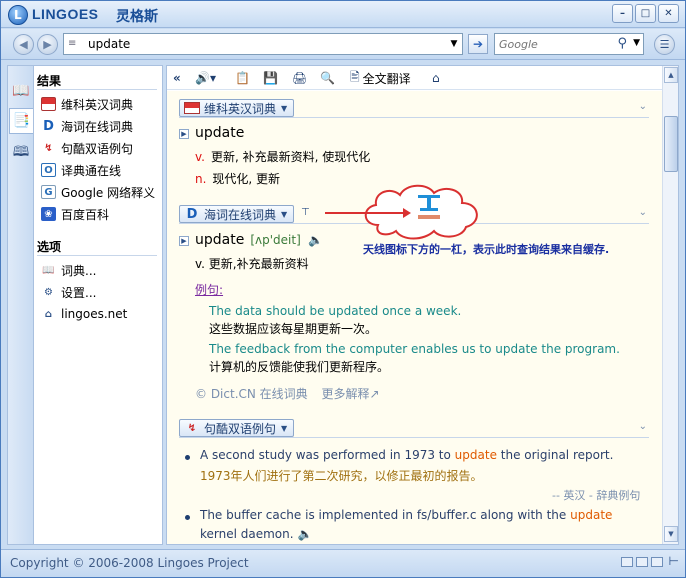  Describe the element at coordinates (386, 78) in the screenshot. I see `full-translate-label: 全文翻译` at that location.